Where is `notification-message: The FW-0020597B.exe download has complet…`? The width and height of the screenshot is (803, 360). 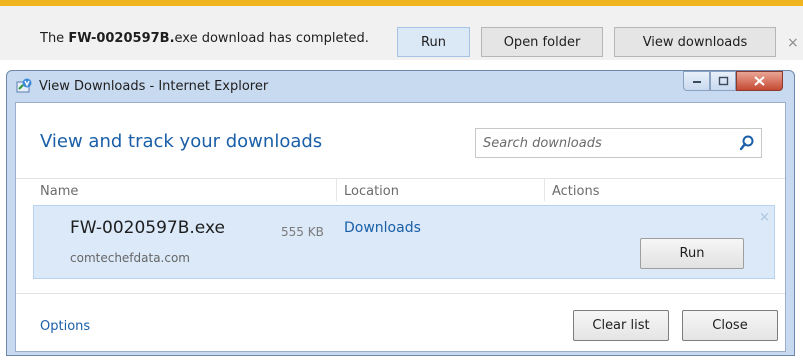 notification-message: The FW-0020597B.exe download has complet… is located at coordinates (204, 38).